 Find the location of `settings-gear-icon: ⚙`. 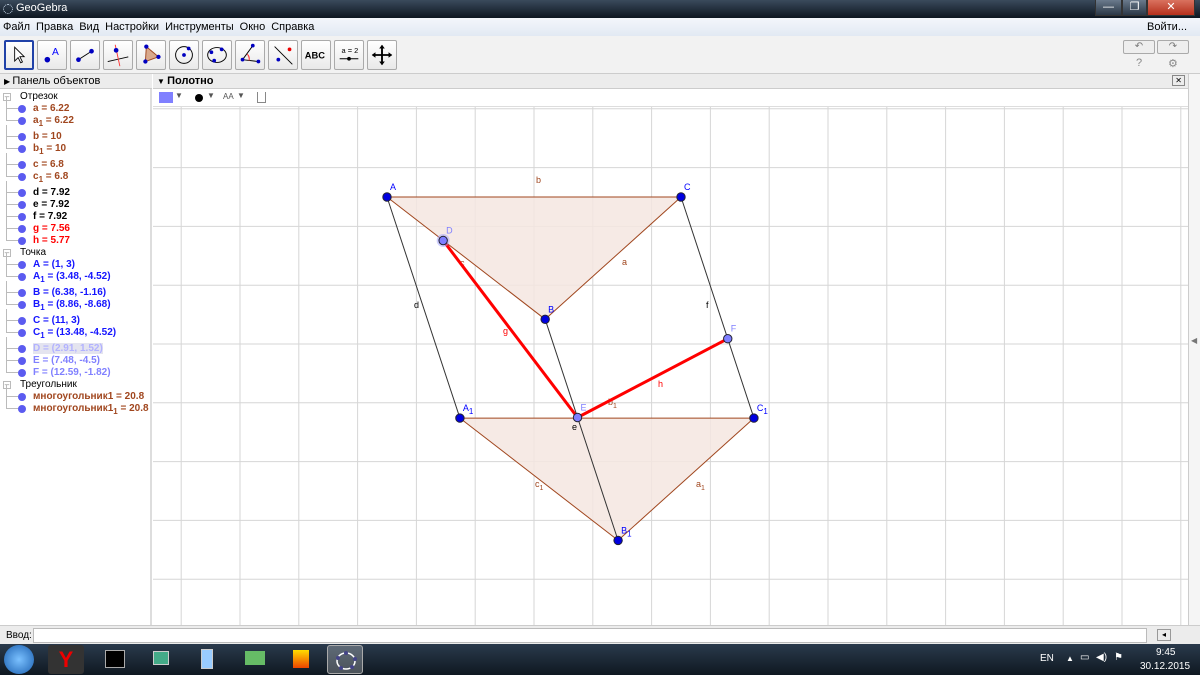

settings-gear-icon: ⚙ is located at coordinates (1173, 63).